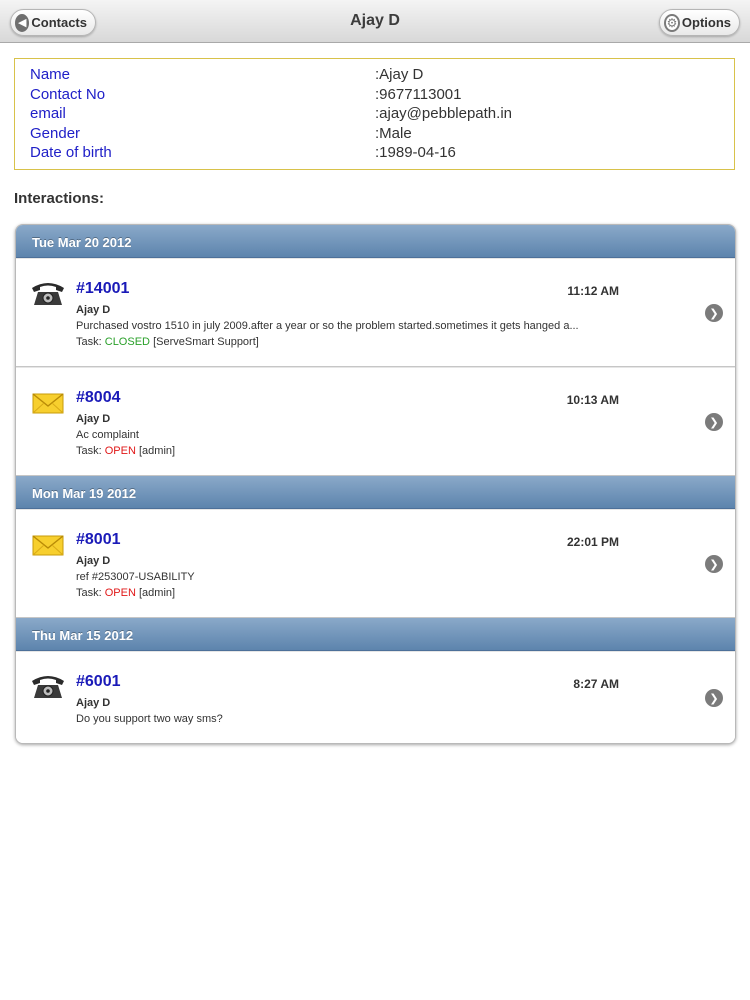  I want to click on interaction-id-link: #8001, so click(98, 540).